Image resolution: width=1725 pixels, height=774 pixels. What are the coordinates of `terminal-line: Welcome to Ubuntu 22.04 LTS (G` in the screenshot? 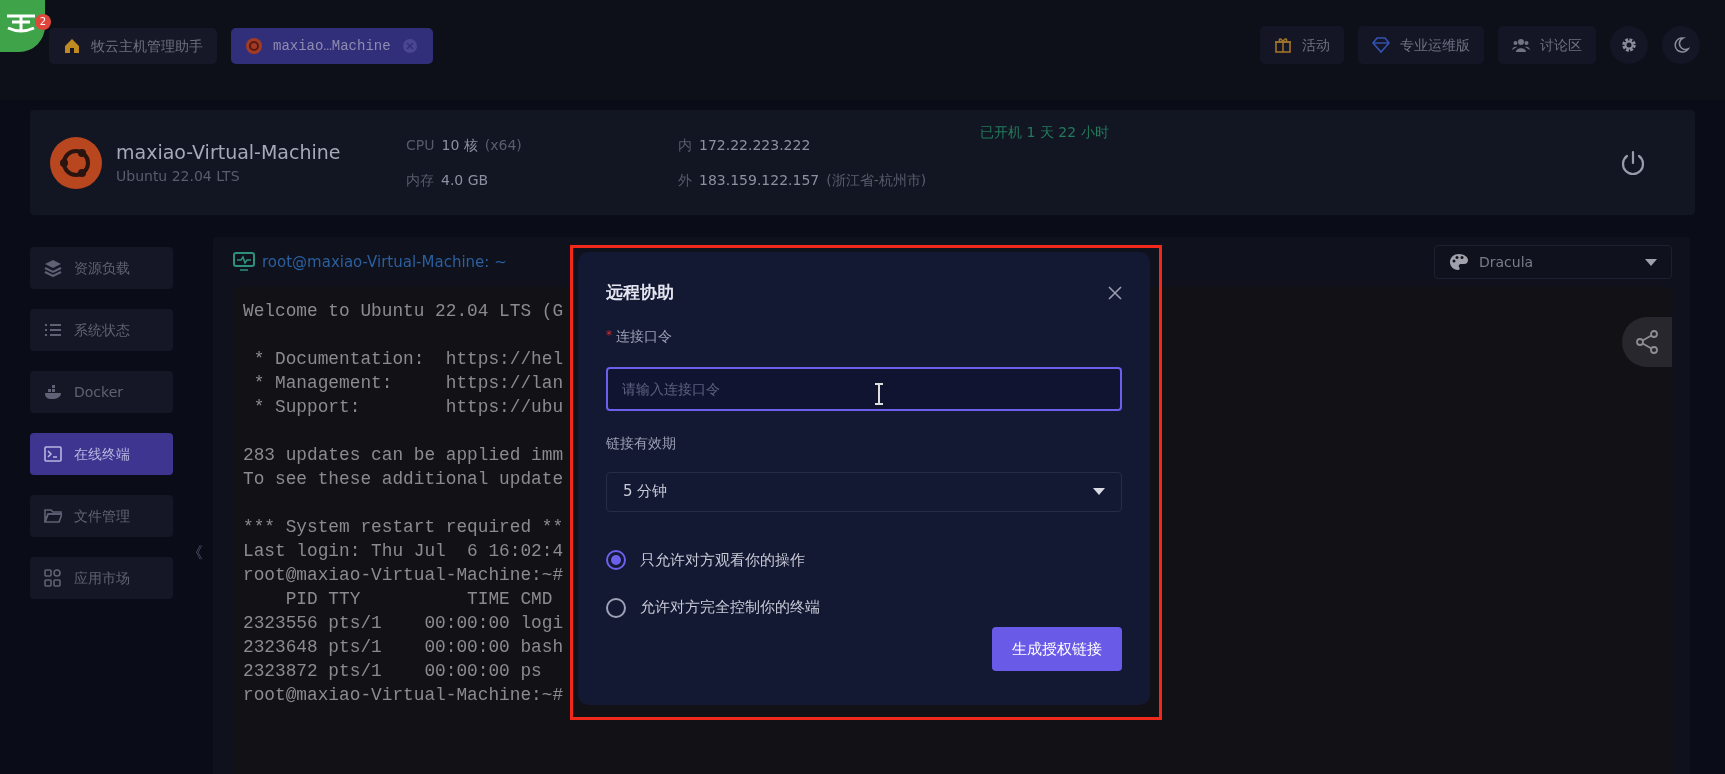 It's located at (403, 311).